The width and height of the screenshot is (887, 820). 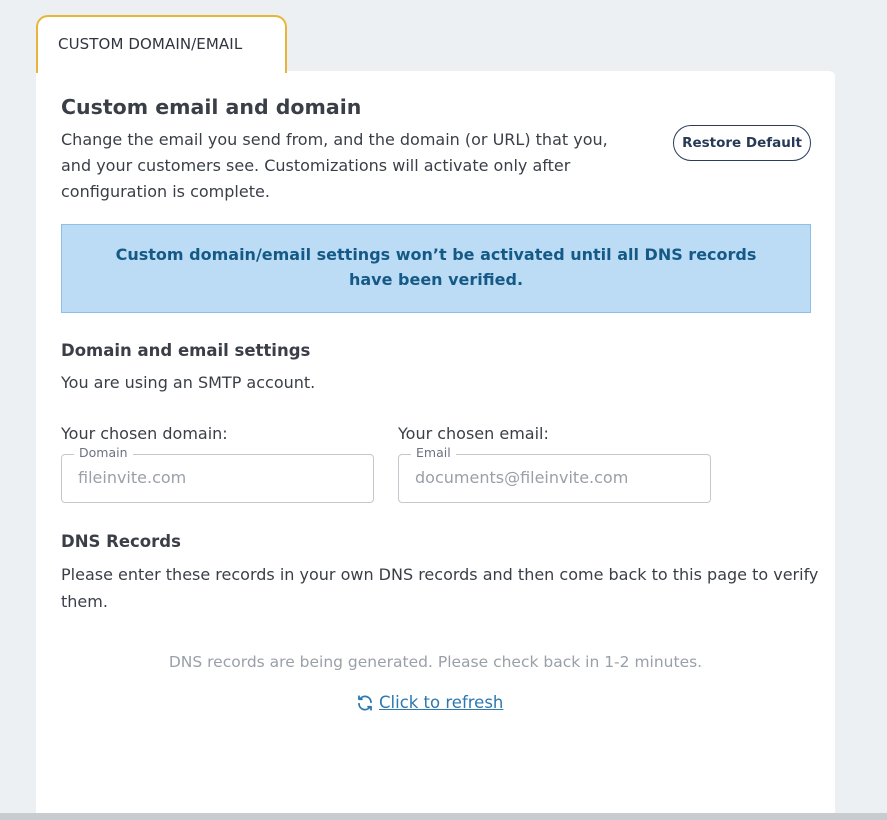 What do you see at coordinates (443, 816) in the screenshot?
I see `bottom-scroll-edge` at bounding box center [443, 816].